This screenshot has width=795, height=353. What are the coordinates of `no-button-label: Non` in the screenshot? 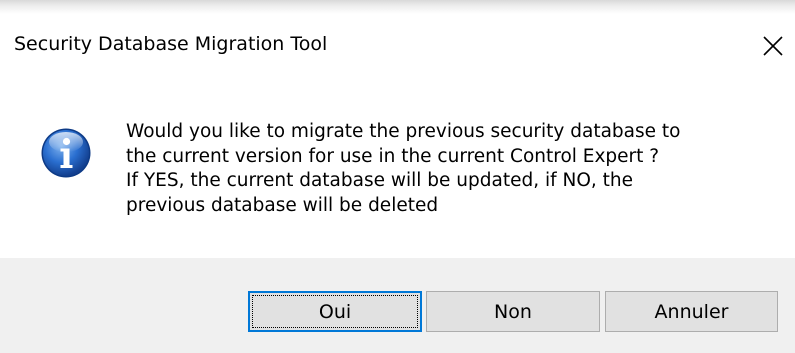 It's located at (513, 311).